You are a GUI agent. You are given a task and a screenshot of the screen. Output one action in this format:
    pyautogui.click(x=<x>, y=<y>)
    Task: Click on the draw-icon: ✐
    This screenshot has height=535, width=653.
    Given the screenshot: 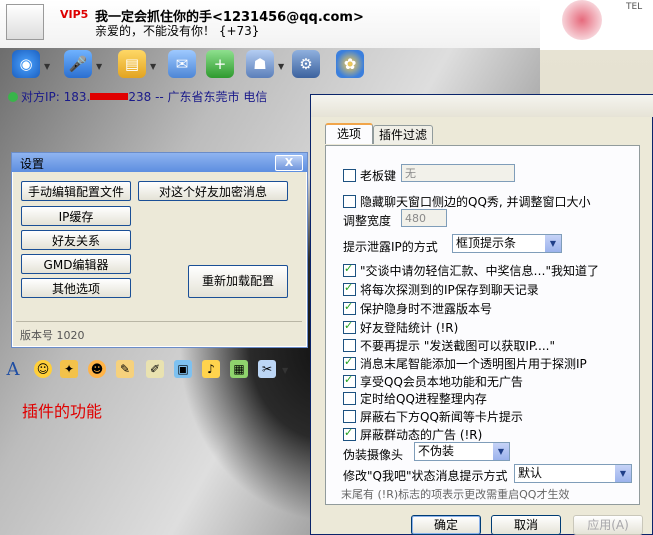 What is the action you would take?
    pyautogui.click(x=155, y=369)
    